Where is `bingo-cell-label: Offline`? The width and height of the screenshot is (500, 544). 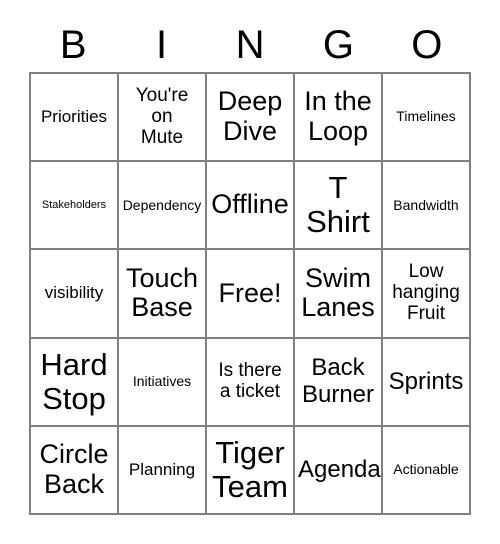 bingo-cell-label: Offline is located at coordinates (250, 204).